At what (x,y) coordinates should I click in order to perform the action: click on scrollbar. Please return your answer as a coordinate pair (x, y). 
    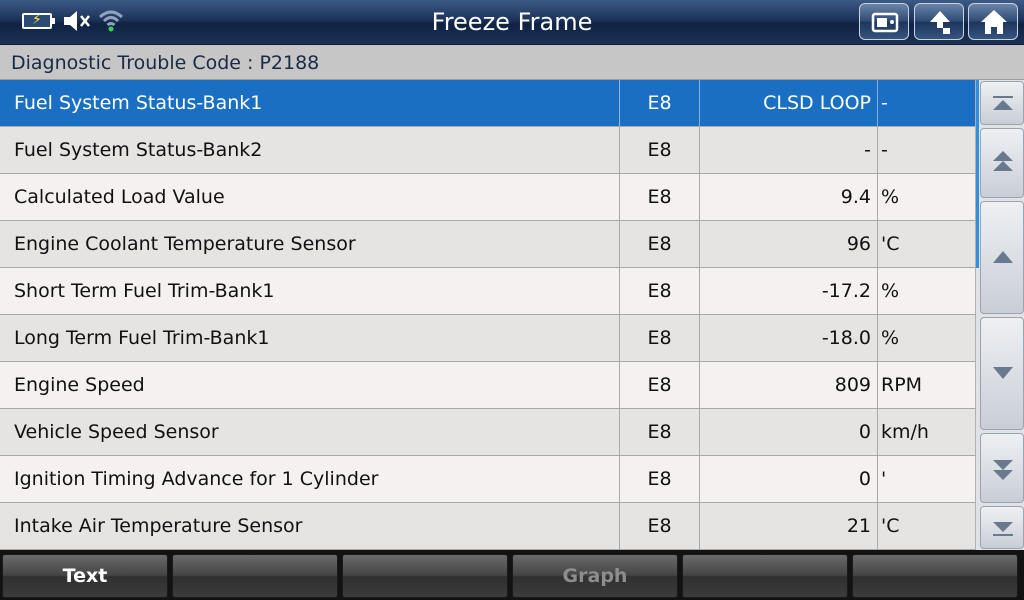
    Looking at the image, I should click on (999, 315).